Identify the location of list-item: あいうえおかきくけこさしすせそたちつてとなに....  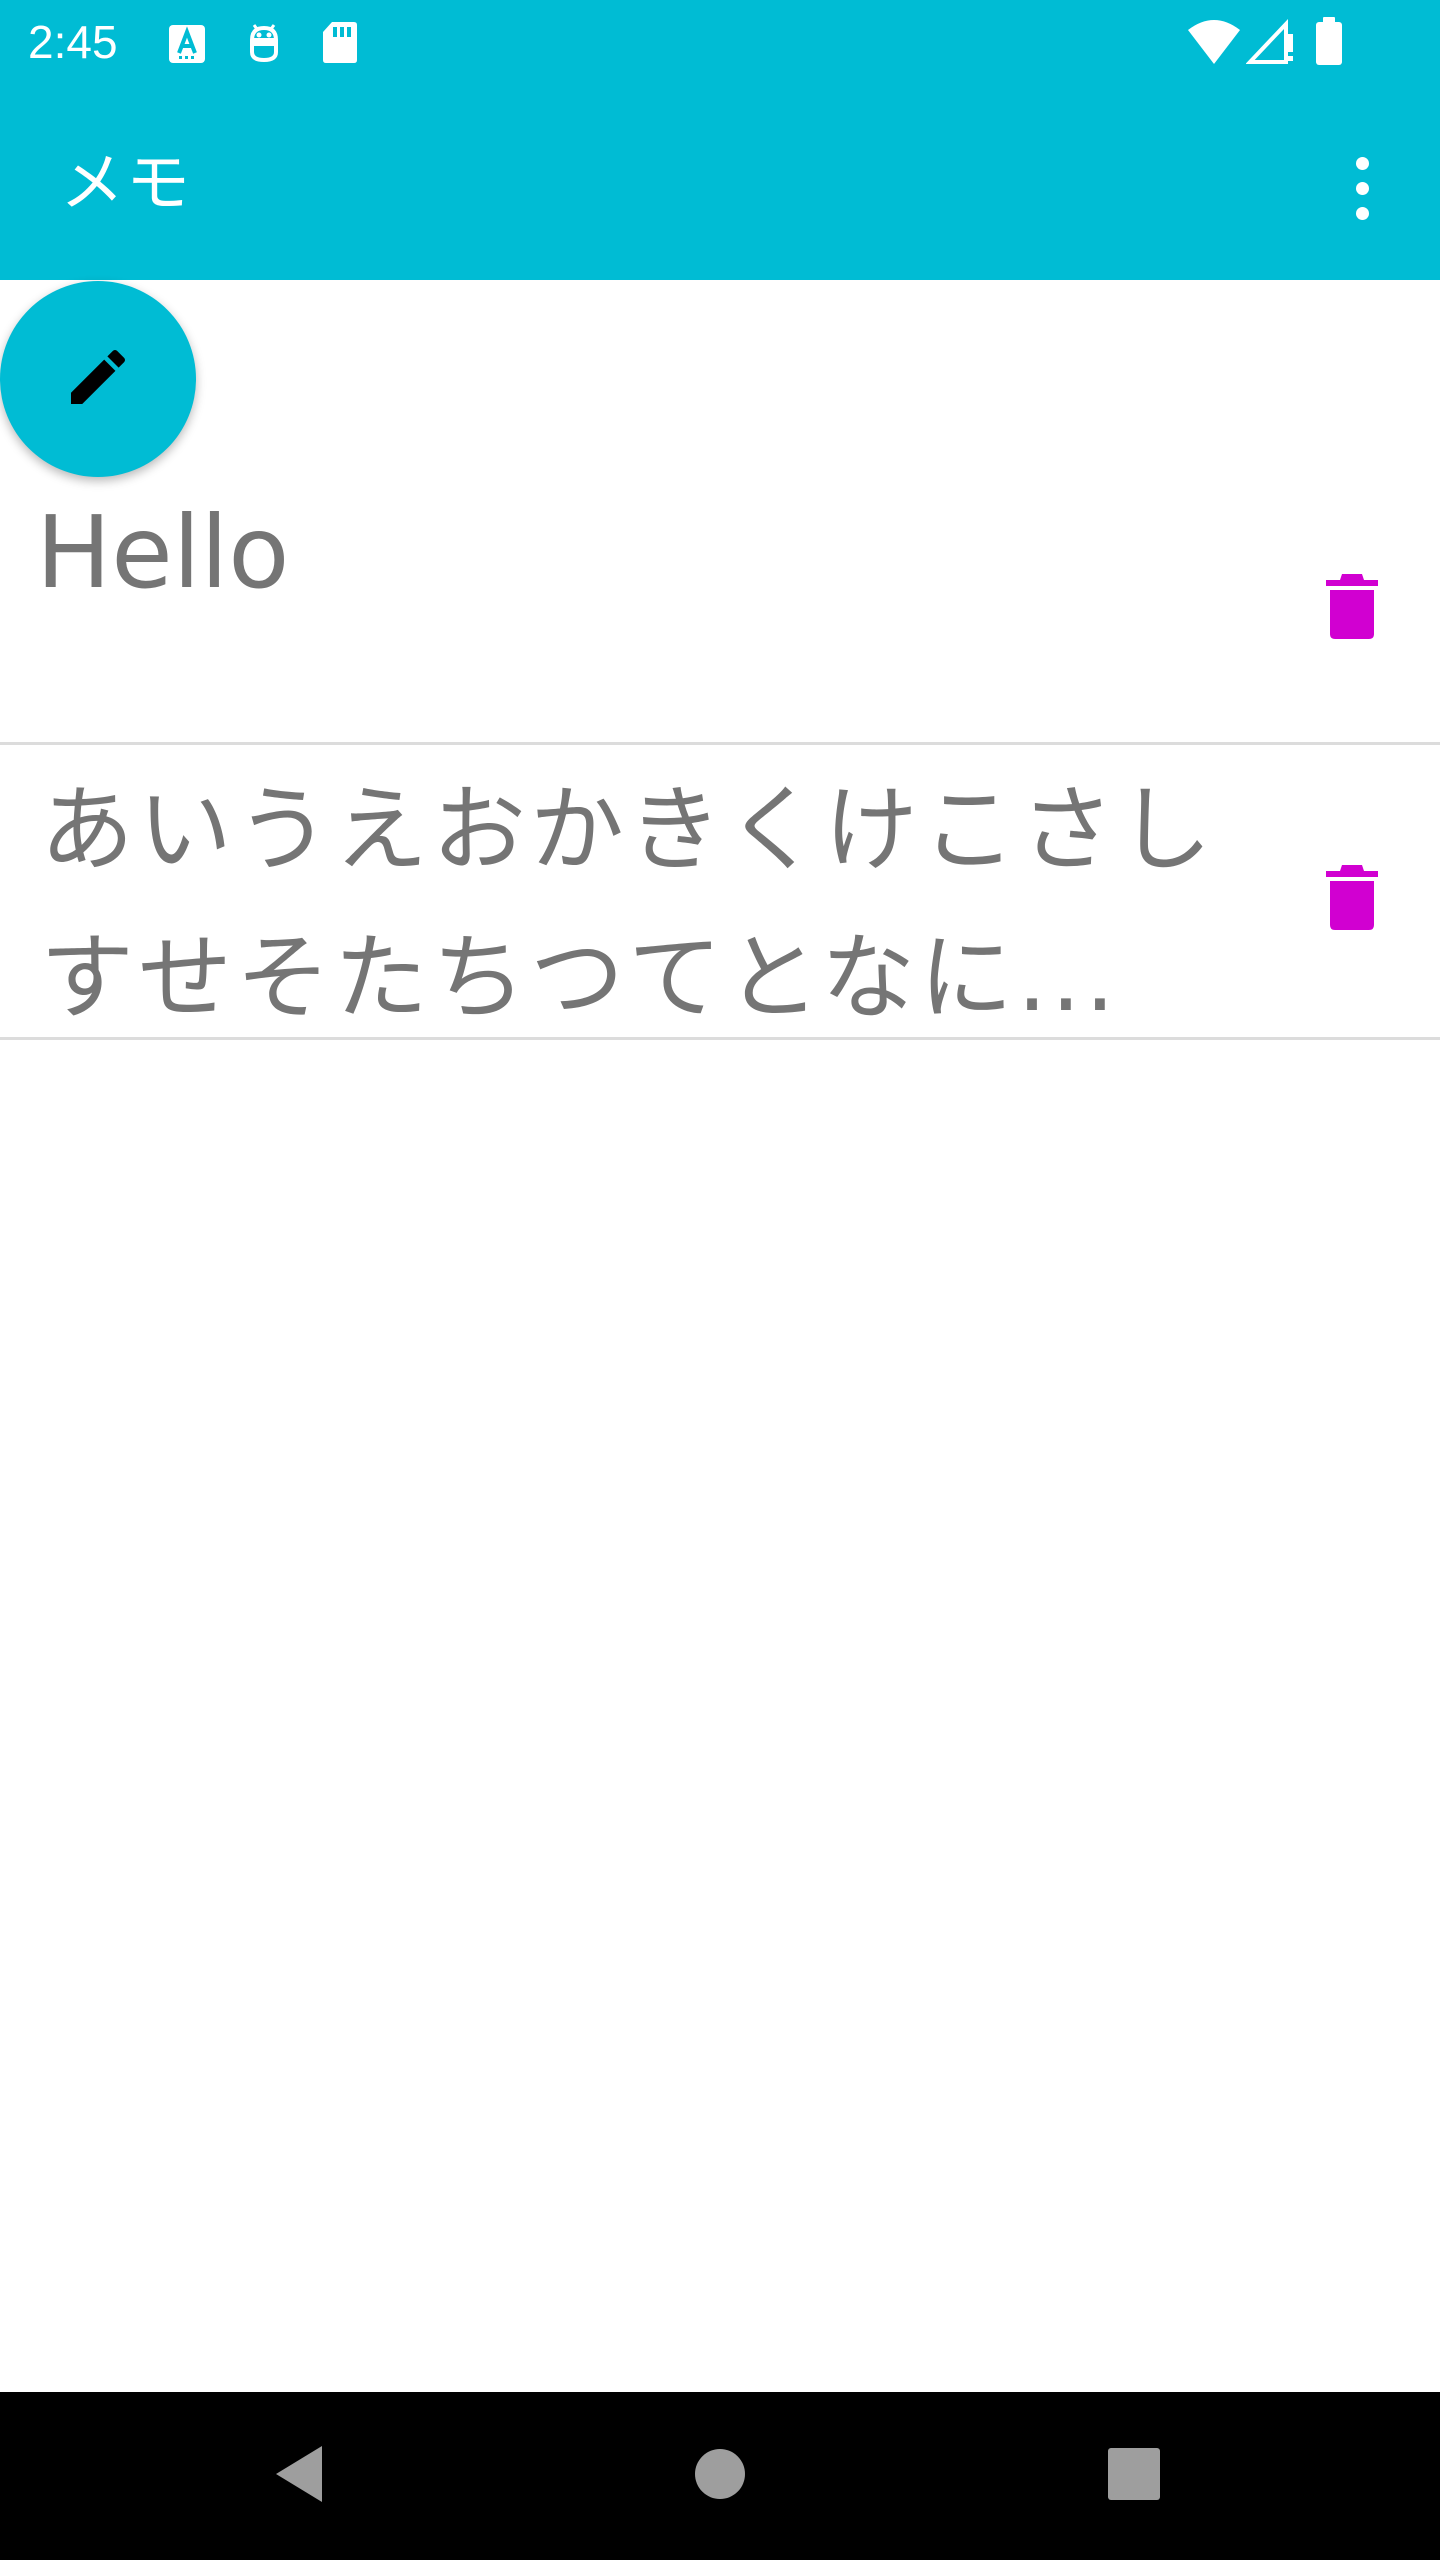
(720, 892).